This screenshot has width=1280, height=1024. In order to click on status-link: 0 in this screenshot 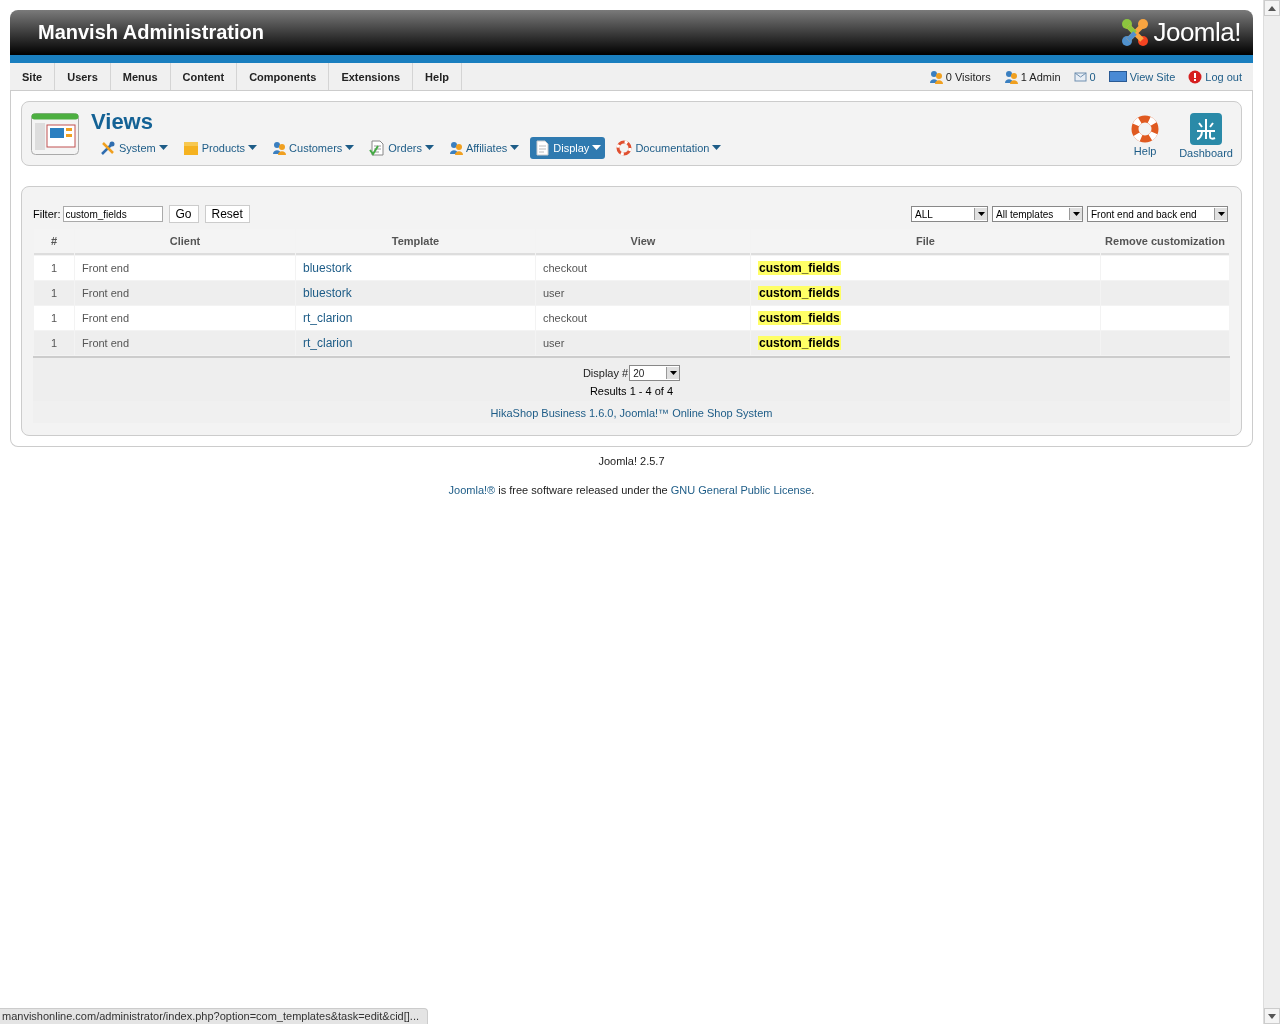, I will do `click(1092, 76)`.